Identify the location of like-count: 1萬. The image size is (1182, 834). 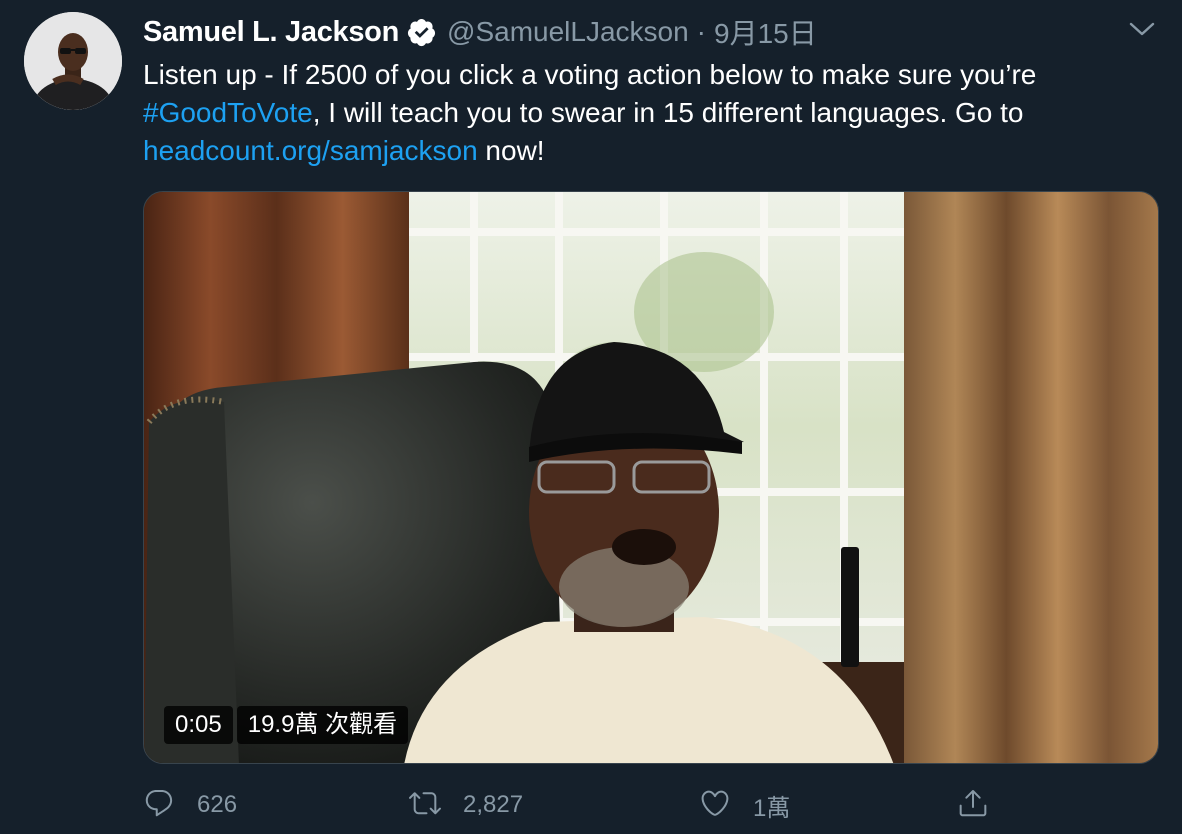
(772, 808).